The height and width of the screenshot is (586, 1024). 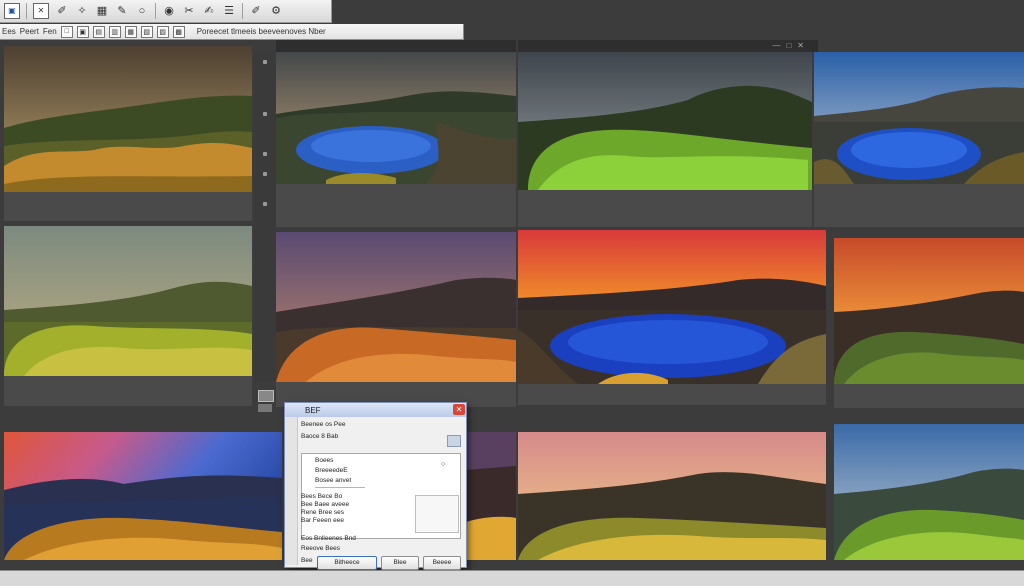 I want to click on list-item: Rene Bree ses, so click(x=322, y=512).